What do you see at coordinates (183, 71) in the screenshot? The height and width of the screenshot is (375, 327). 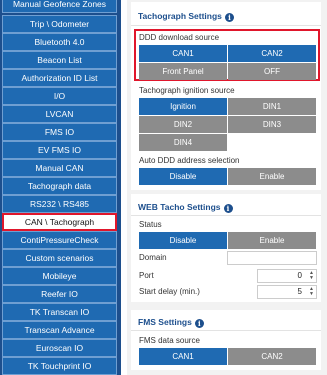 I see `ddd-source-front-panel-button: Front Panel` at bounding box center [183, 71].